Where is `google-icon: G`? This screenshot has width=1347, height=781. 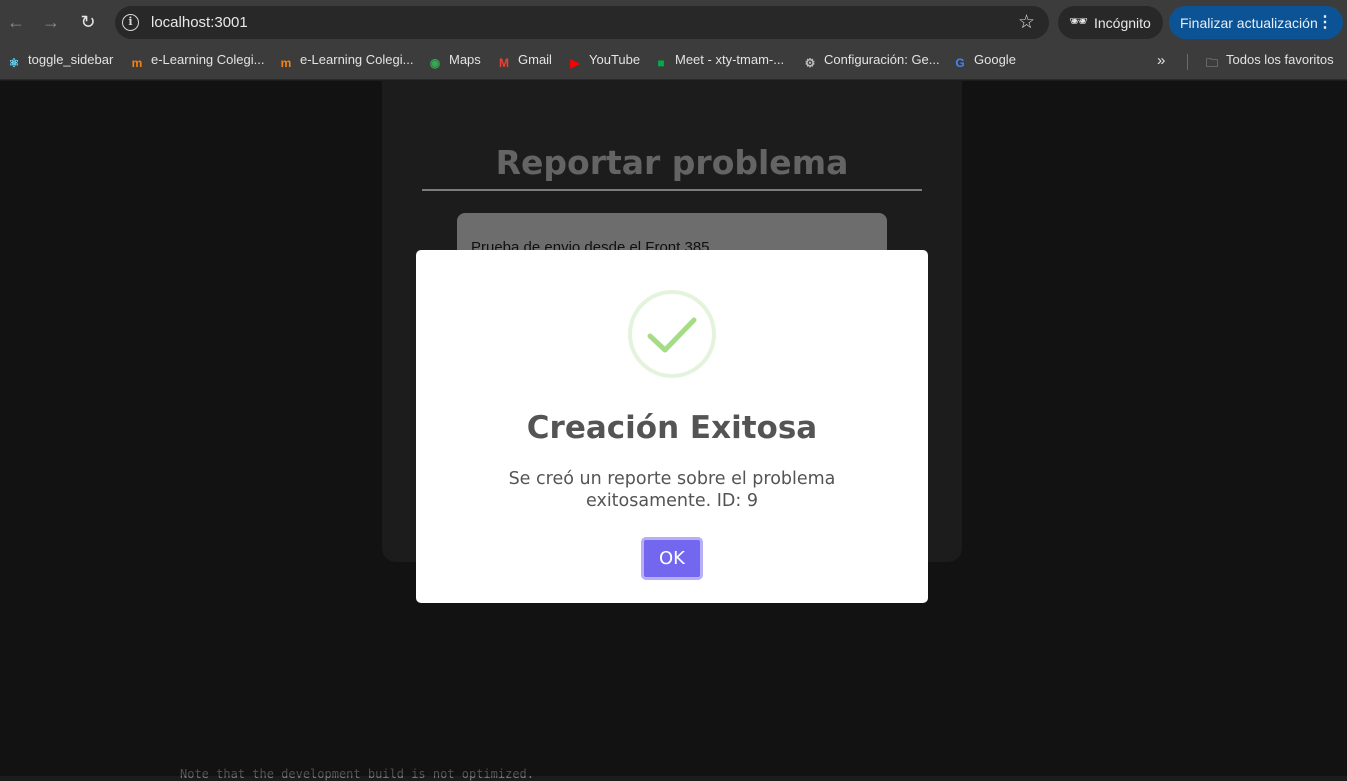
google-icon: G is located at coordinates (960, 63).